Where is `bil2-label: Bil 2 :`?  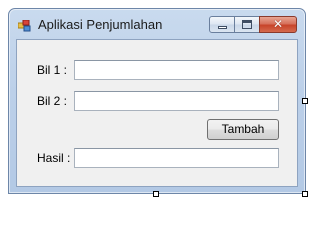
bil2-label: Bil 2 : is located at coordinates (52, 101).